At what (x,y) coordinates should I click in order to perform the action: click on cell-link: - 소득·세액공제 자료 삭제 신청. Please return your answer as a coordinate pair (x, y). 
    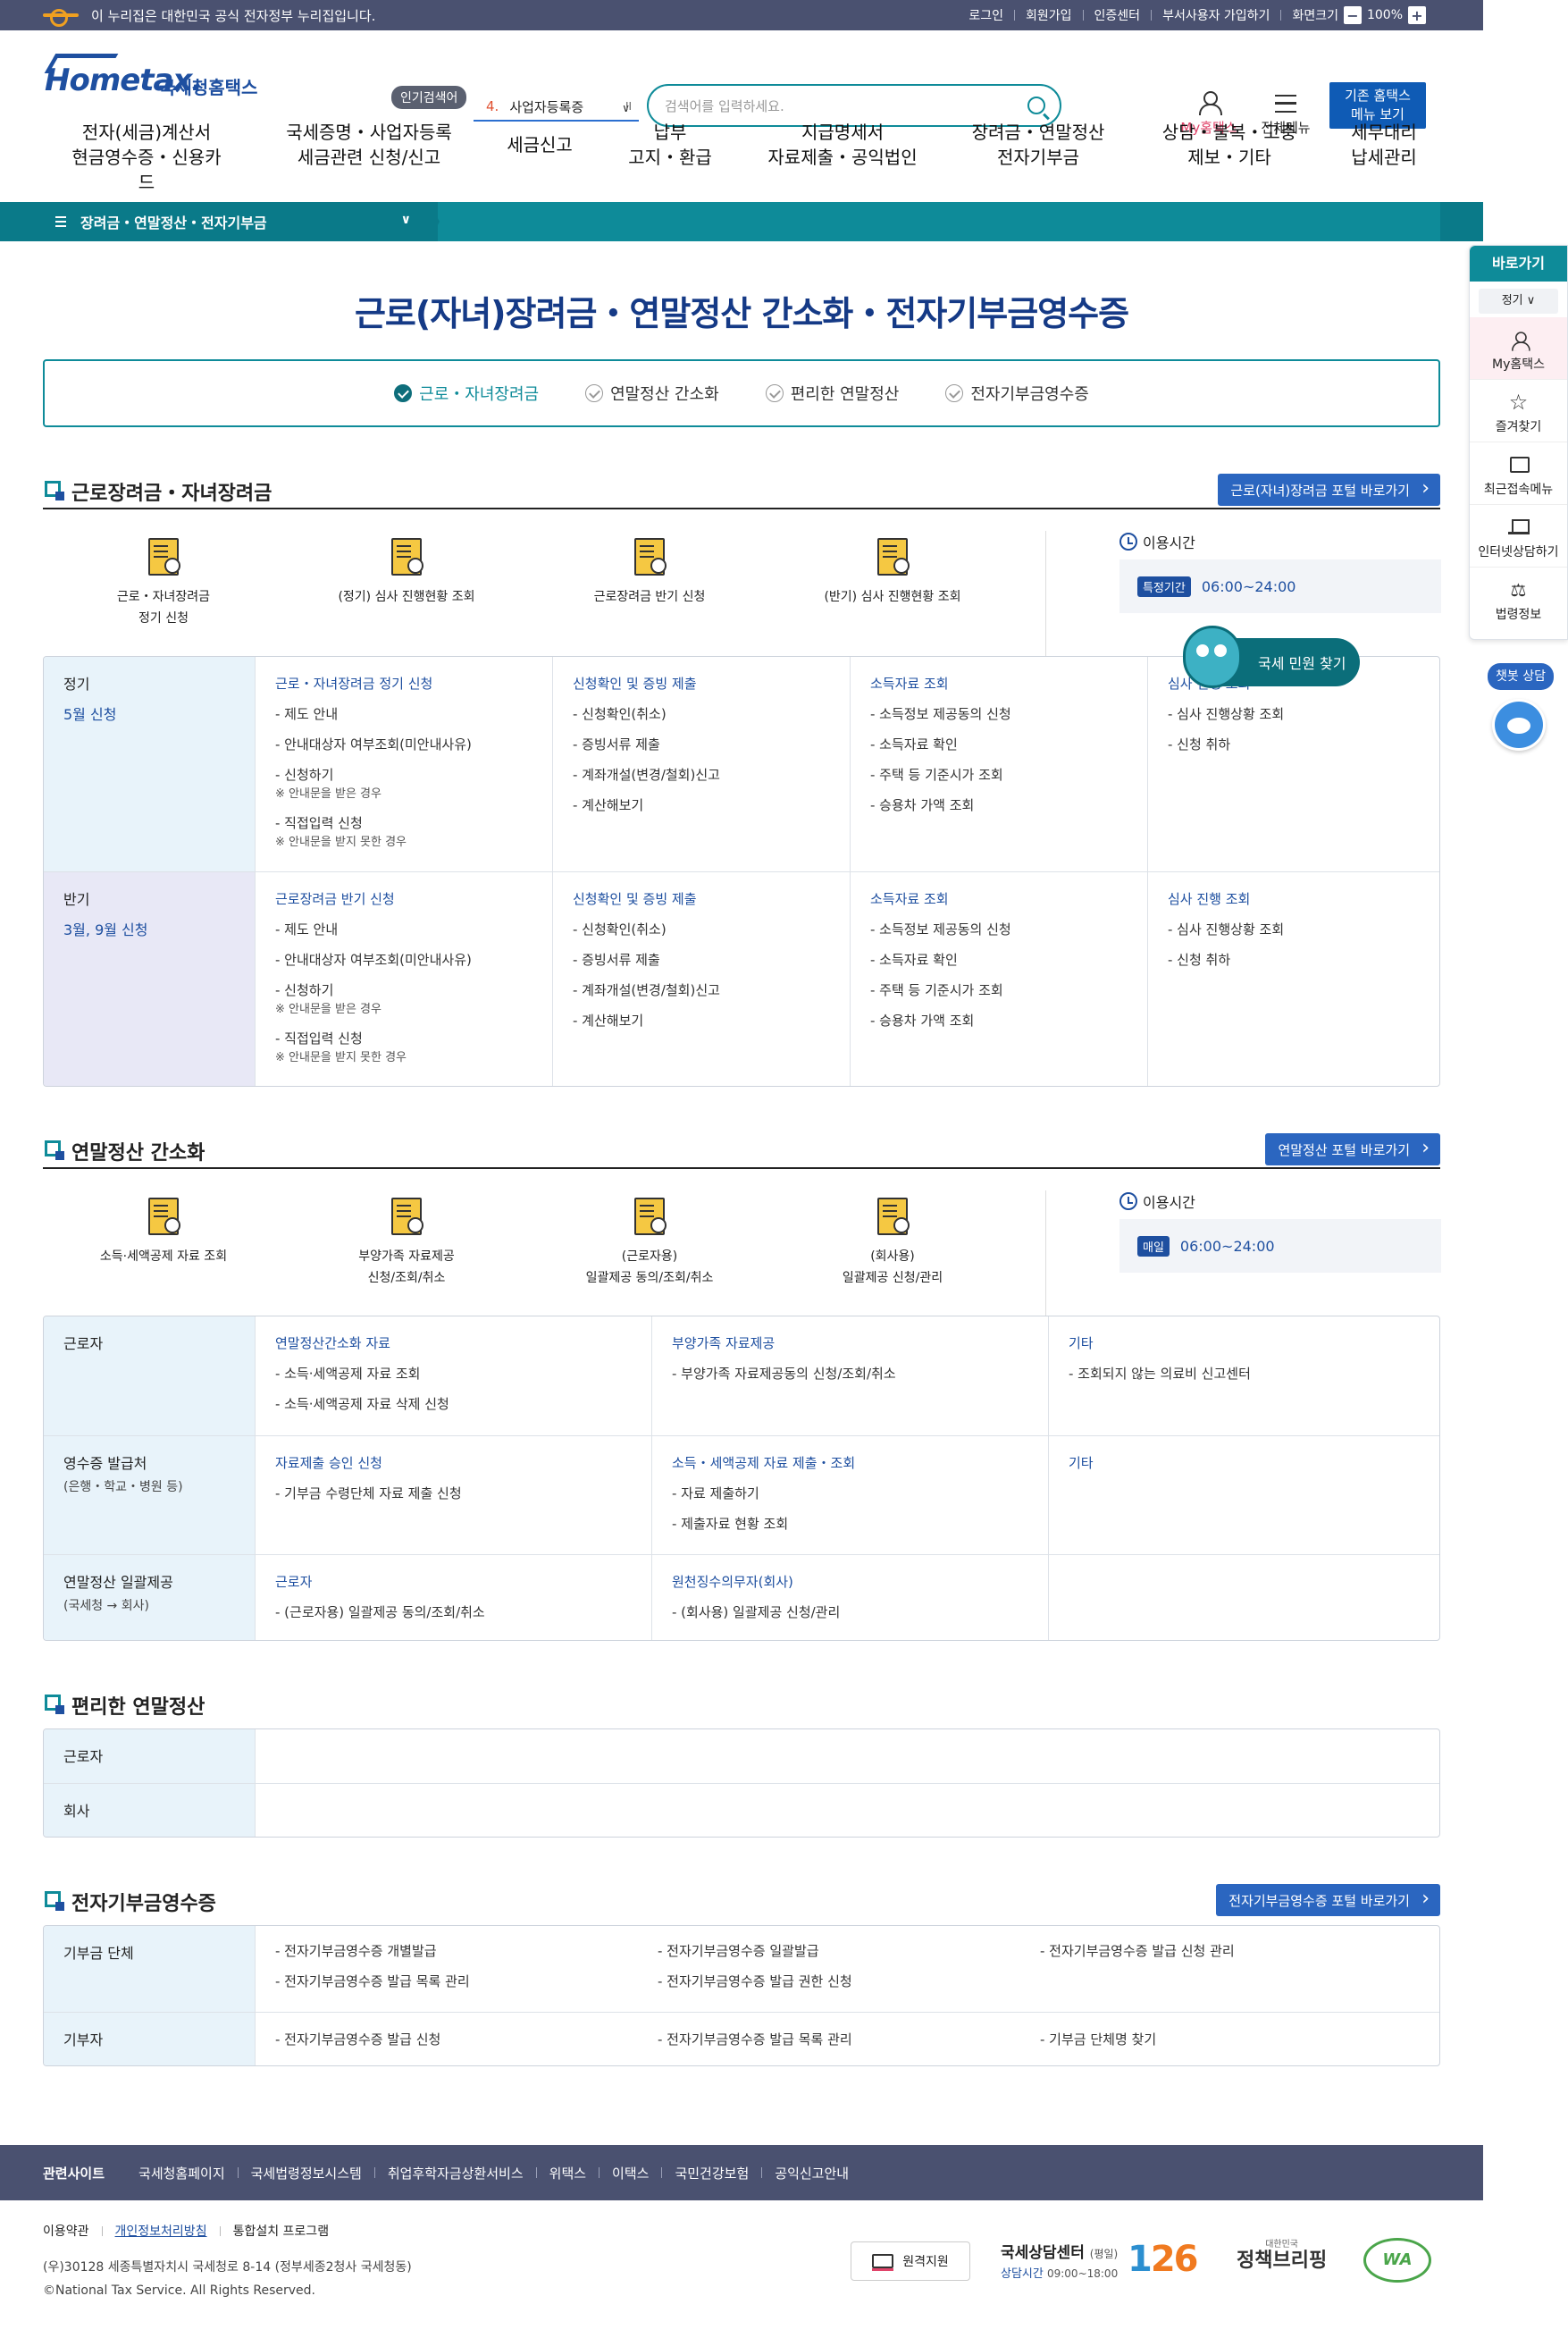
    Looking at the image, I should click on (463, 1404).